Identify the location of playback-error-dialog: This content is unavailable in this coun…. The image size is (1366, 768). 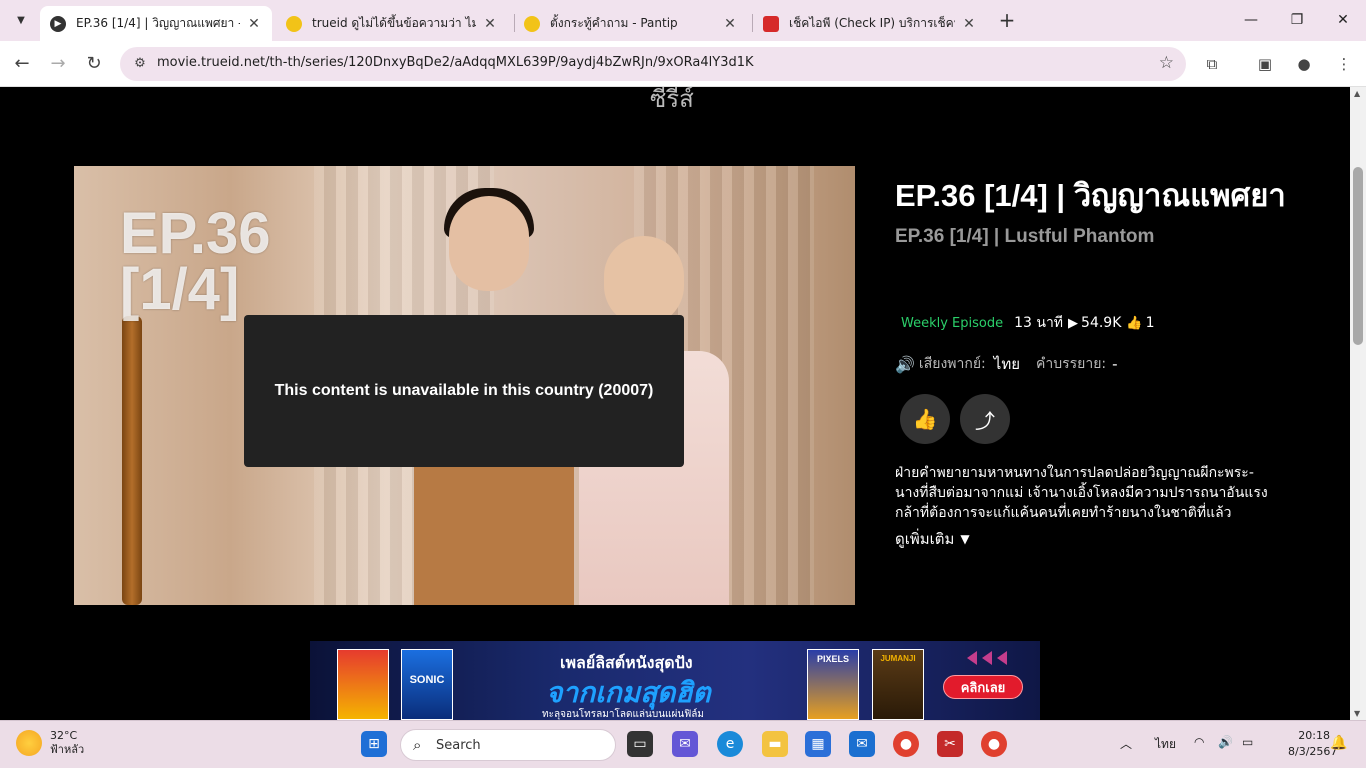
(464, 391).